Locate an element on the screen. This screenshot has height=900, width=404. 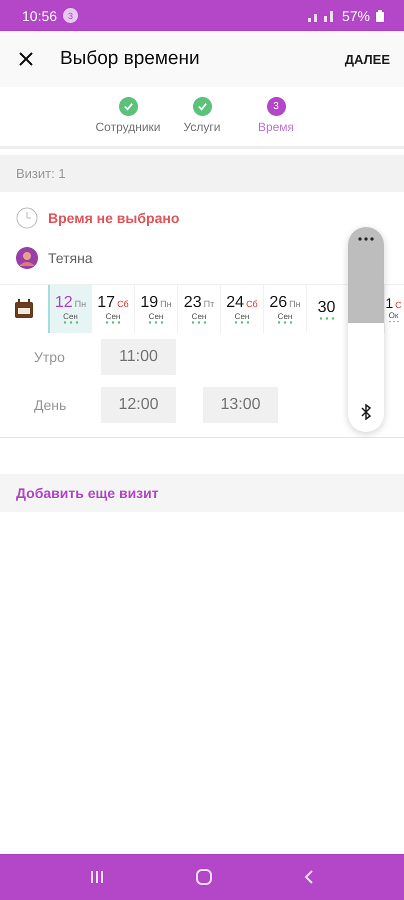
time-status: Время не выбрано is located at coordinates (114, 218).